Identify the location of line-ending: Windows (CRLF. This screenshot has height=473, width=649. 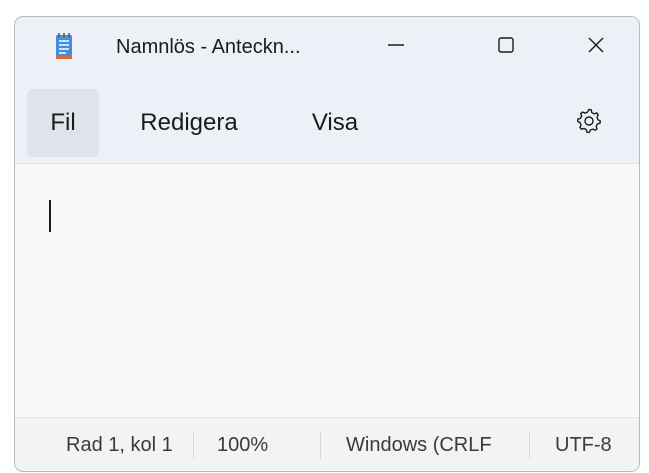
(419, 445).